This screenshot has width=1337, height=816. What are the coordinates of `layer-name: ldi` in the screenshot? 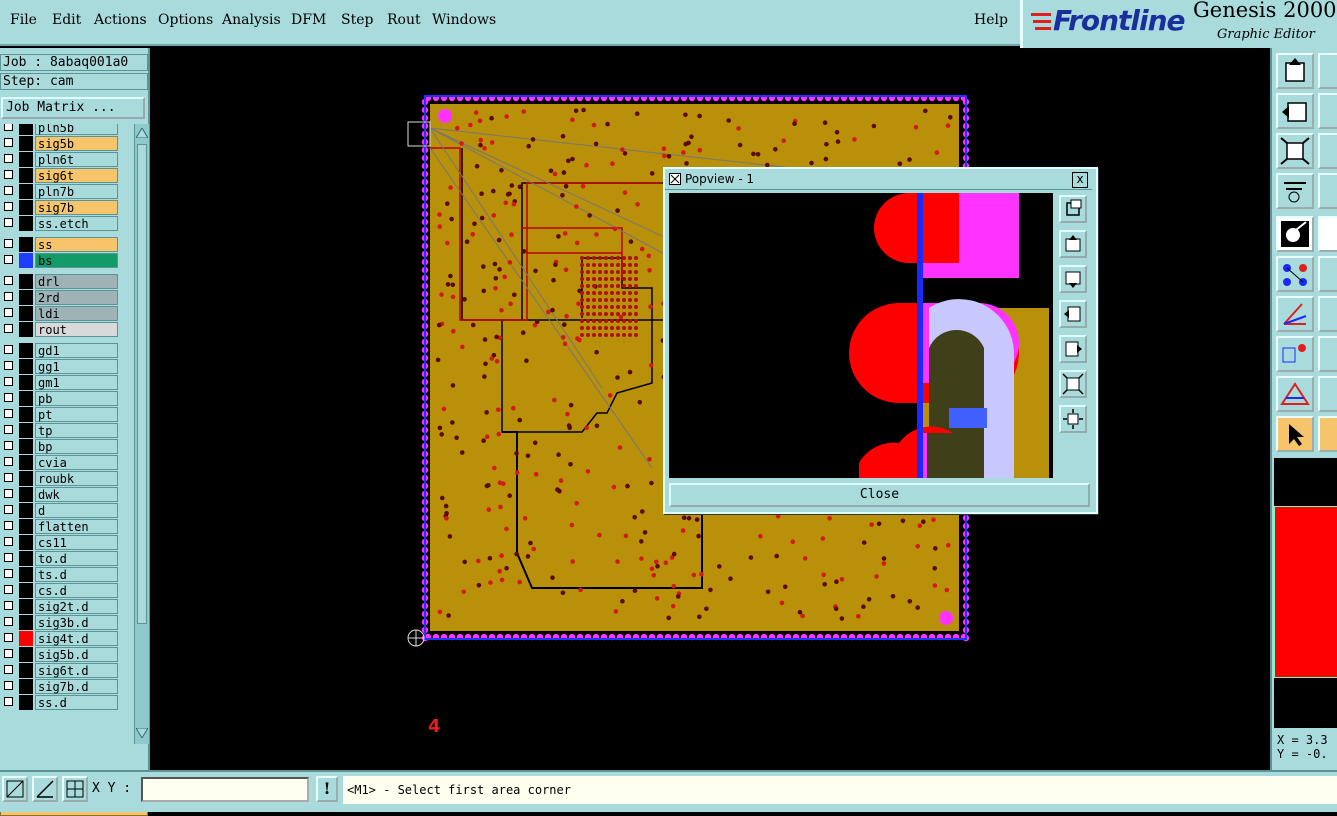 It's located at (76, 313).